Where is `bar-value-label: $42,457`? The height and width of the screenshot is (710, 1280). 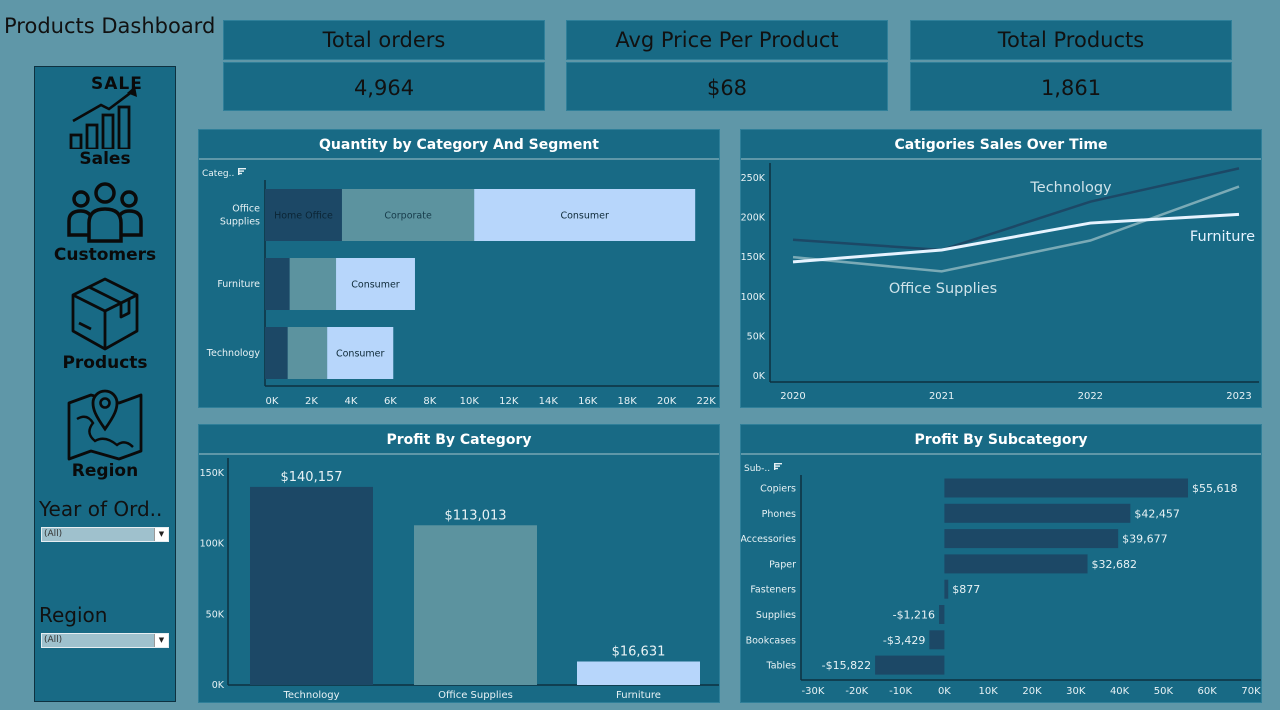 bar-value-label: $42,457 is located at coordinates (1157, 513).